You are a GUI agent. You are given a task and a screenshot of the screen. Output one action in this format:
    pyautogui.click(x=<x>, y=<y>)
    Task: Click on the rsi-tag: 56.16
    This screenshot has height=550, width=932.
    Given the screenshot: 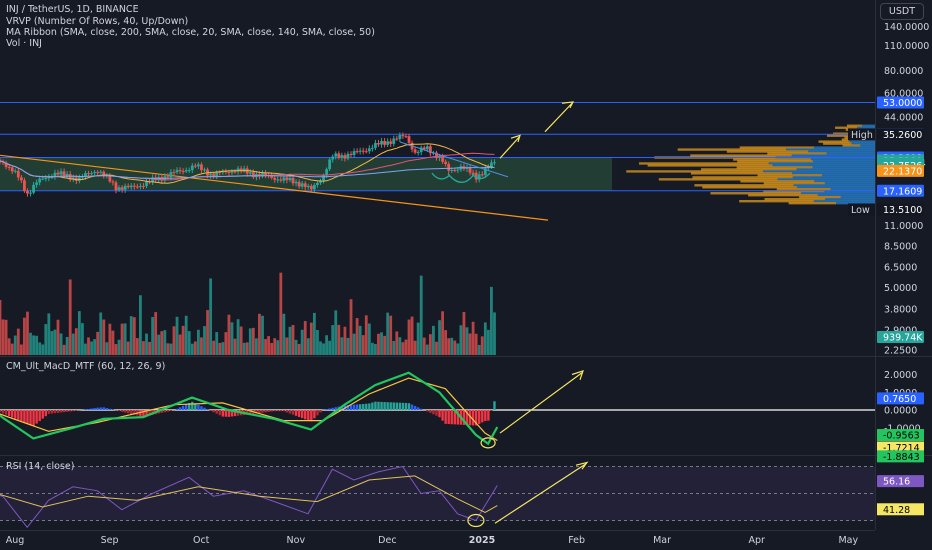 What is the action you would take?
    pyautogui.click(x=896, y=482)
    